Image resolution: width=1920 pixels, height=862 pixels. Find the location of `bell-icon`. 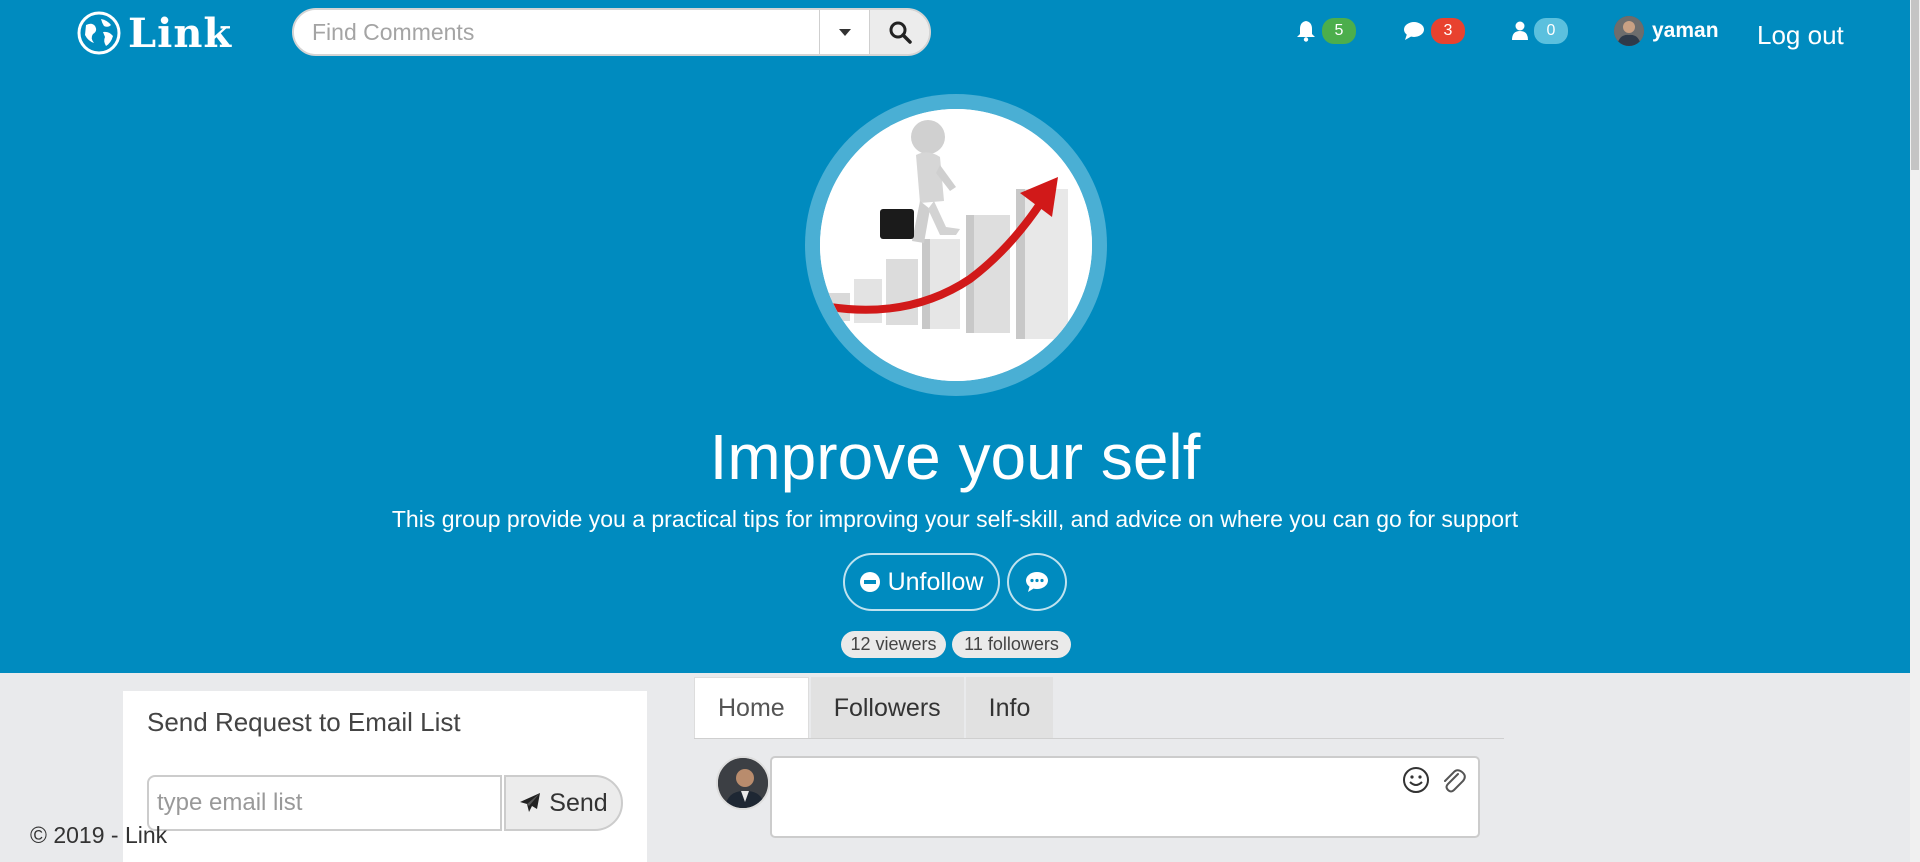

bell-icon is located at coordinates (1306, 31).